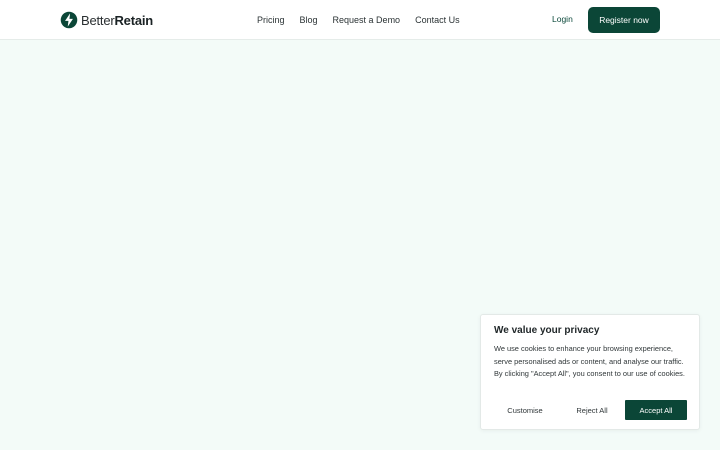 The height and width of the screenshot is (450, 720). What do you see at coordinates (98, 20) in the screenshot?
I see `brand-name-light: Better` at bounding box center [98, 20].